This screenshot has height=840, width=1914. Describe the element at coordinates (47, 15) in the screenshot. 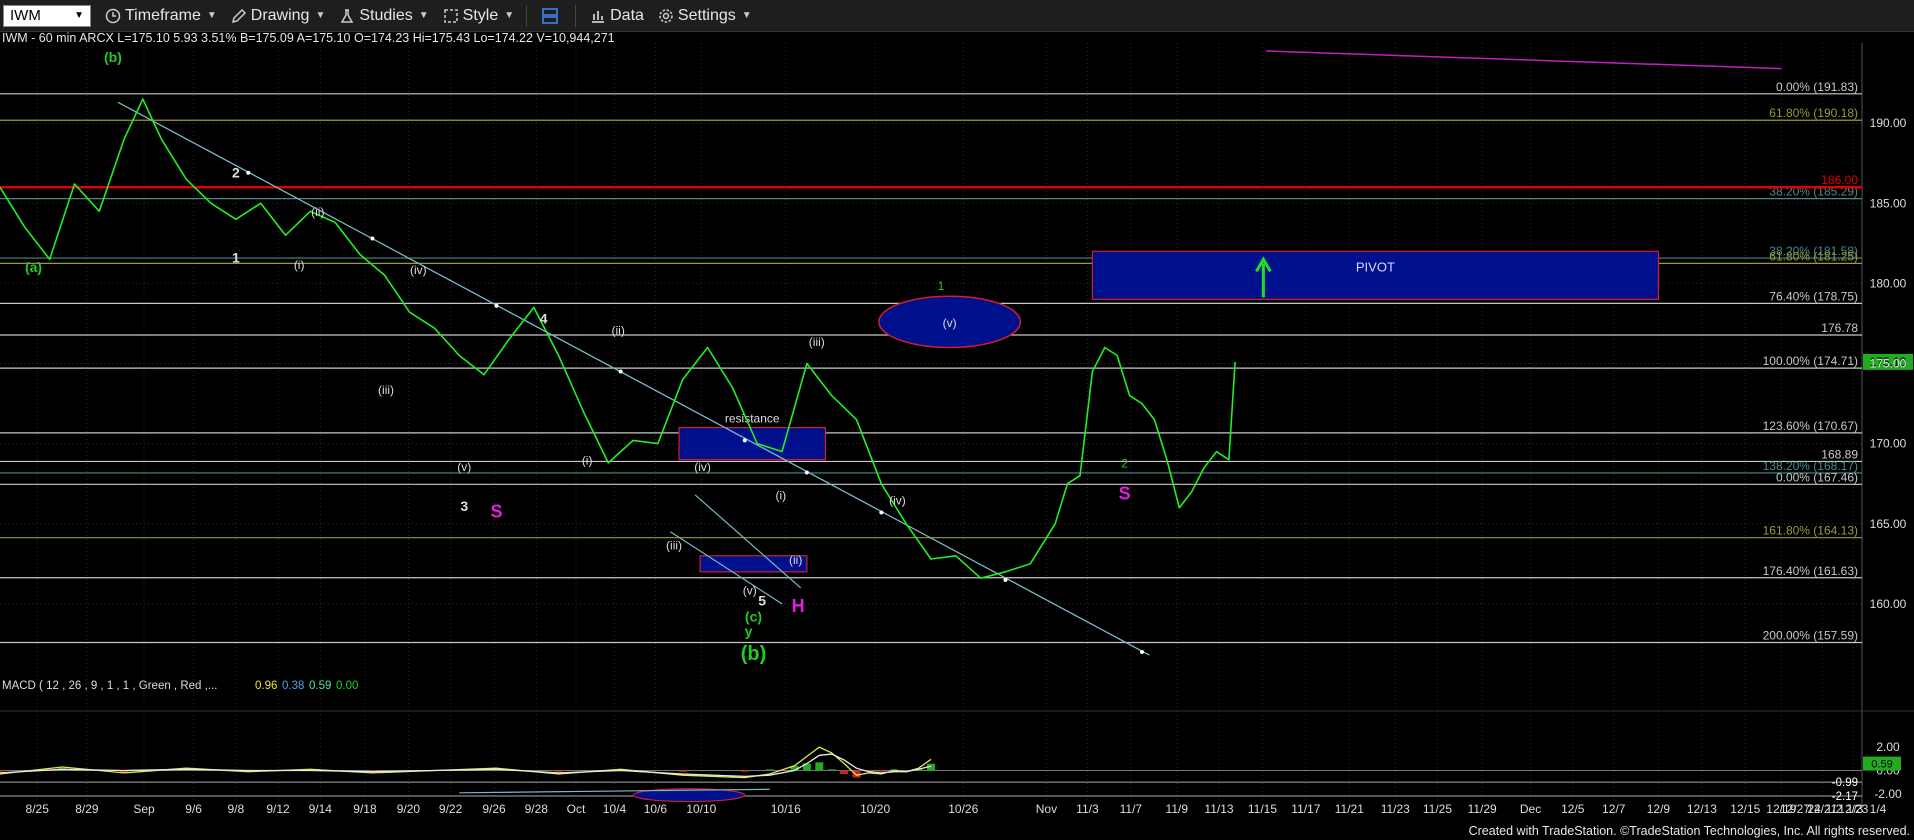

I see `symbol-selector: IWM ▼` at that location.